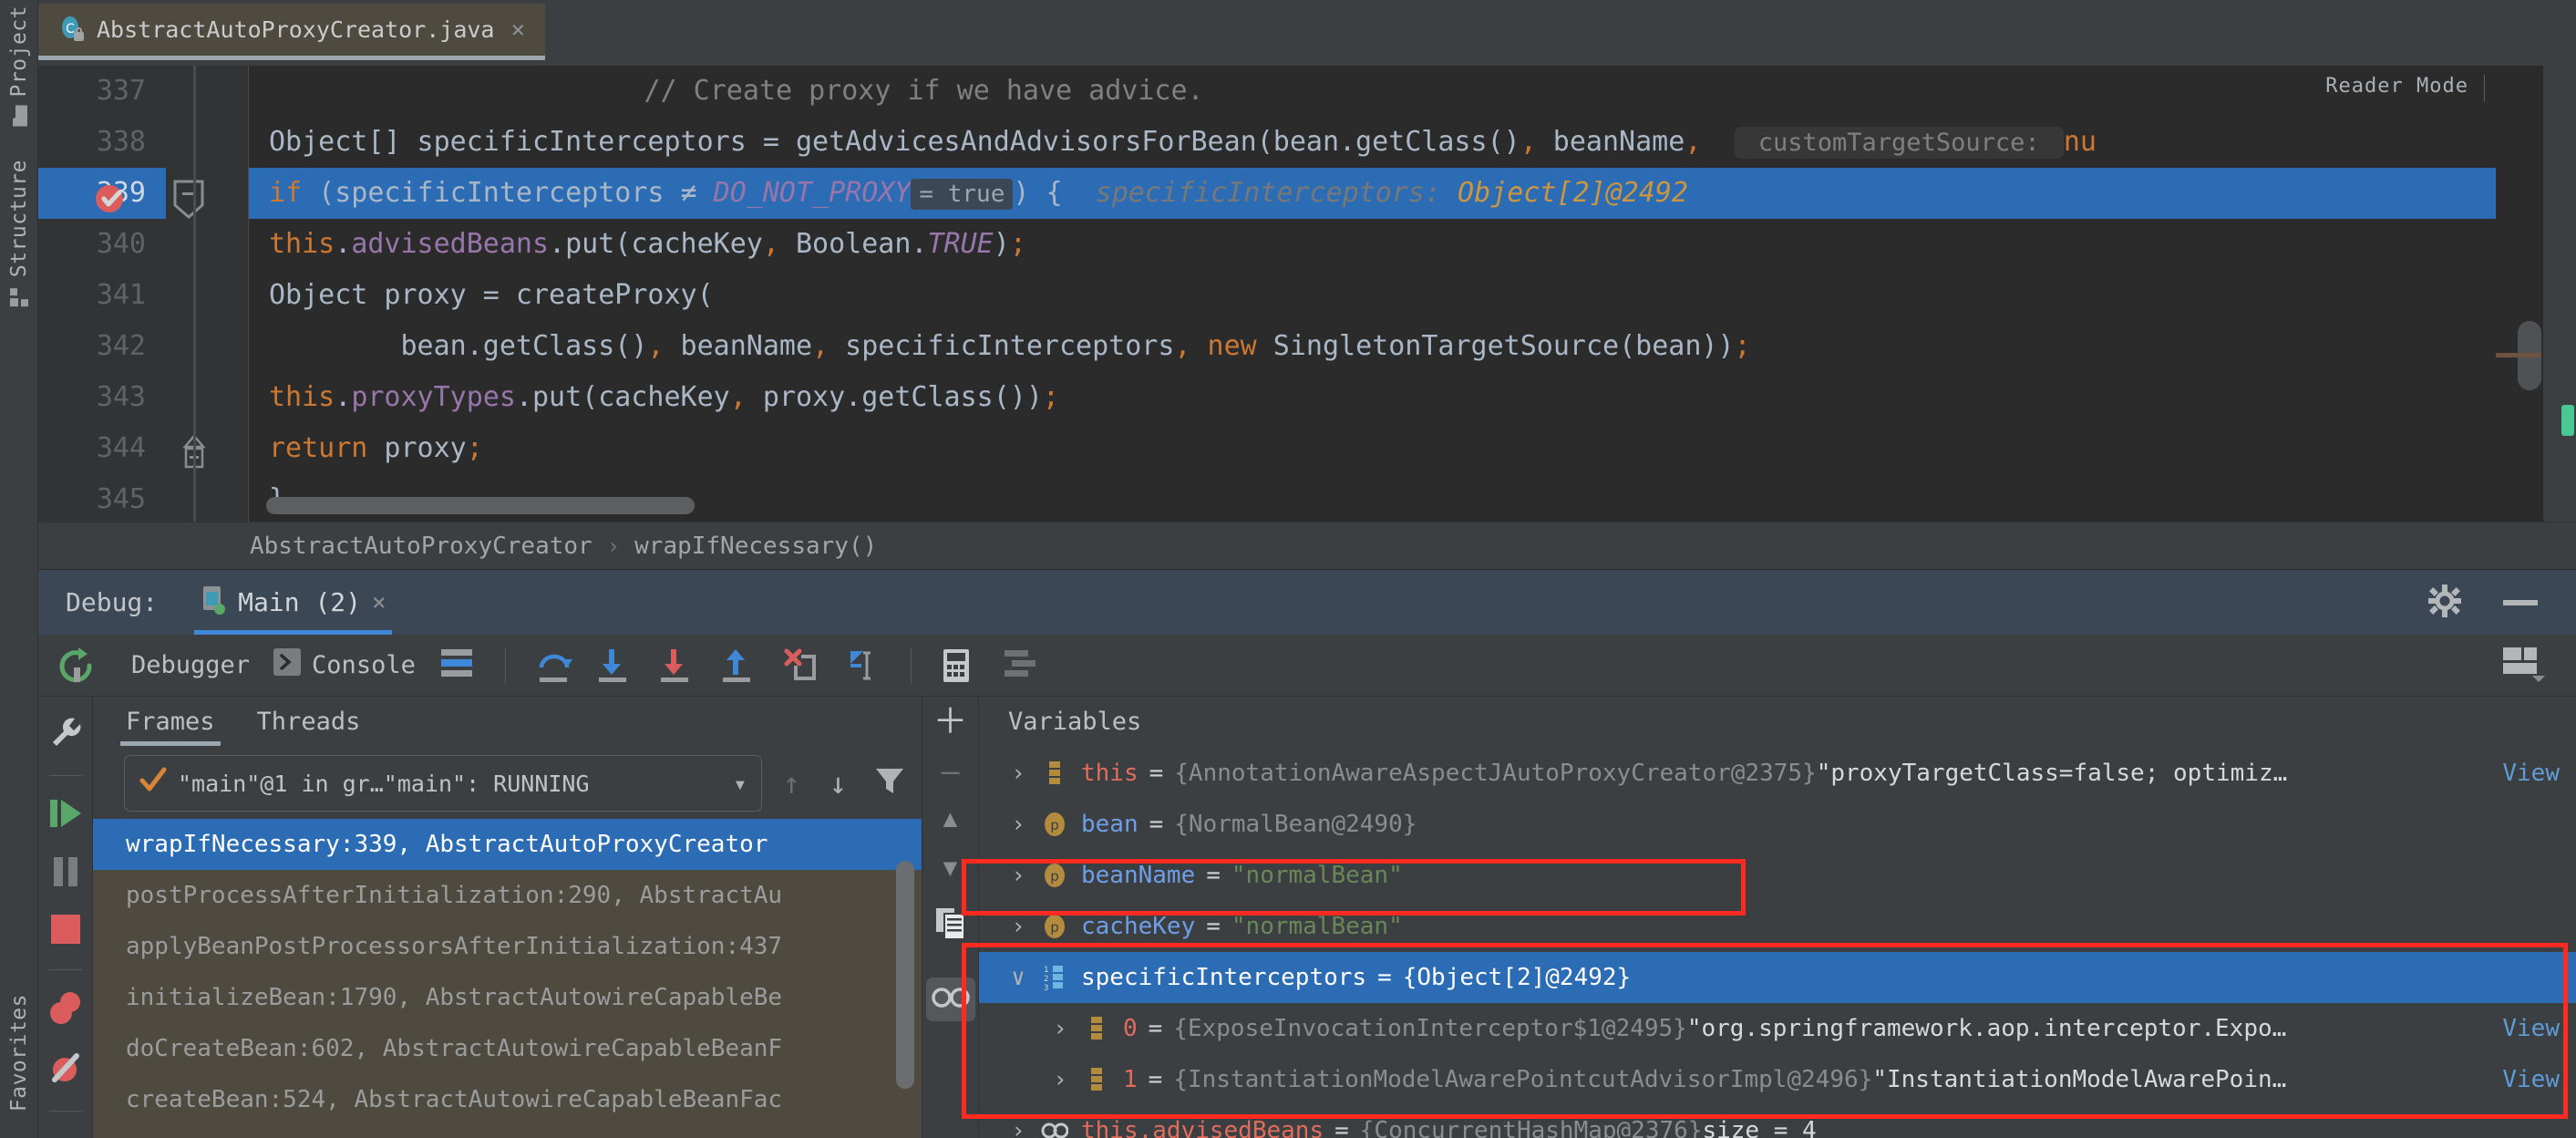 Image resolution: width=2576 pixels, height=1138 pixels. Describe the element at coordinates (905, 975) in the screenshot. I see `frames-scrollbar-thumb` at that location.